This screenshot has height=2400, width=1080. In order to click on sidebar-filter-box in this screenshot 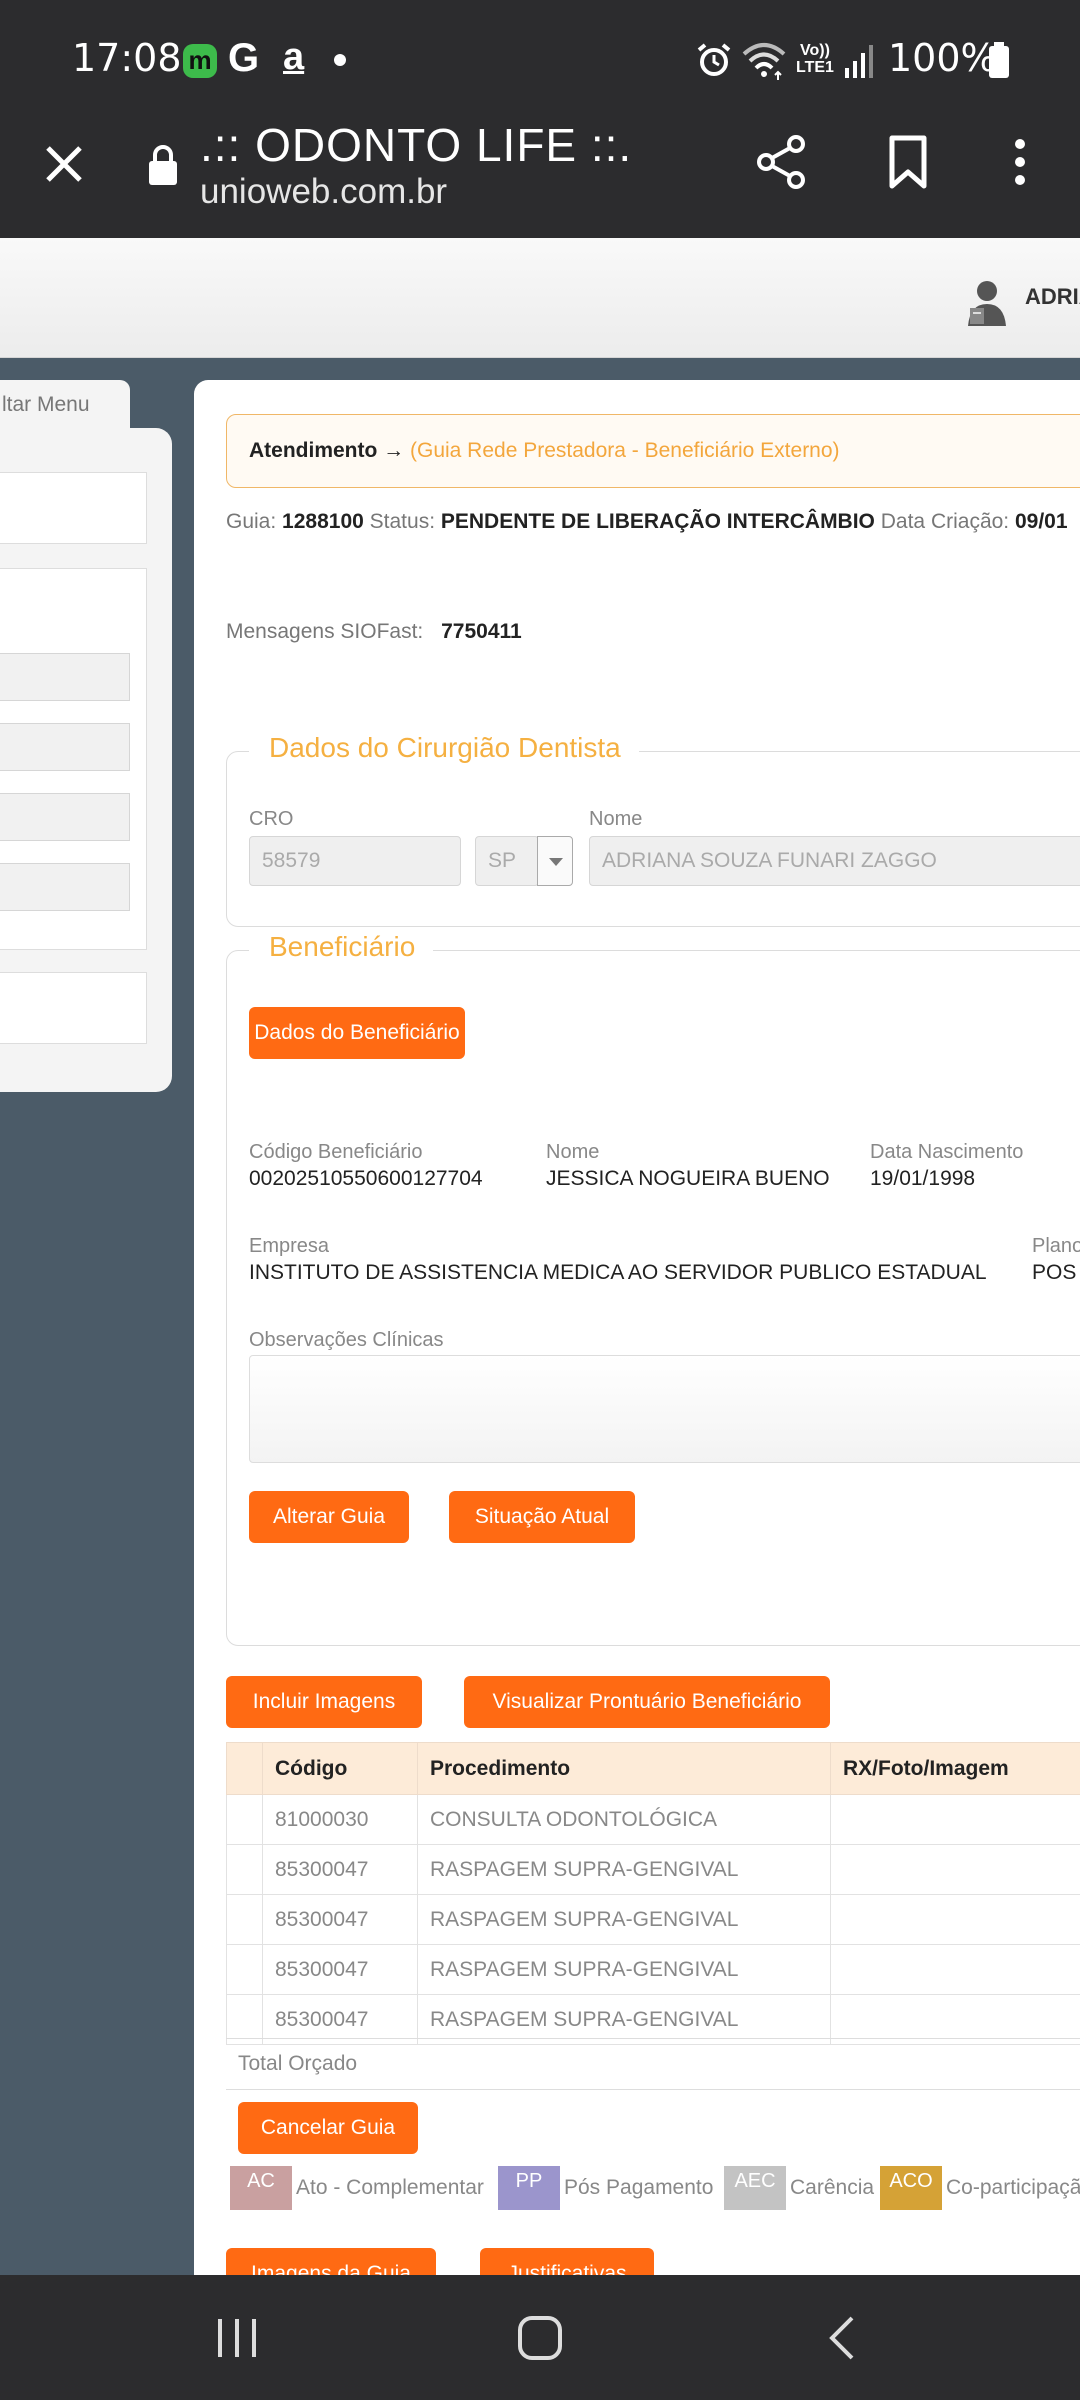, I will do `click(73, 759)`.